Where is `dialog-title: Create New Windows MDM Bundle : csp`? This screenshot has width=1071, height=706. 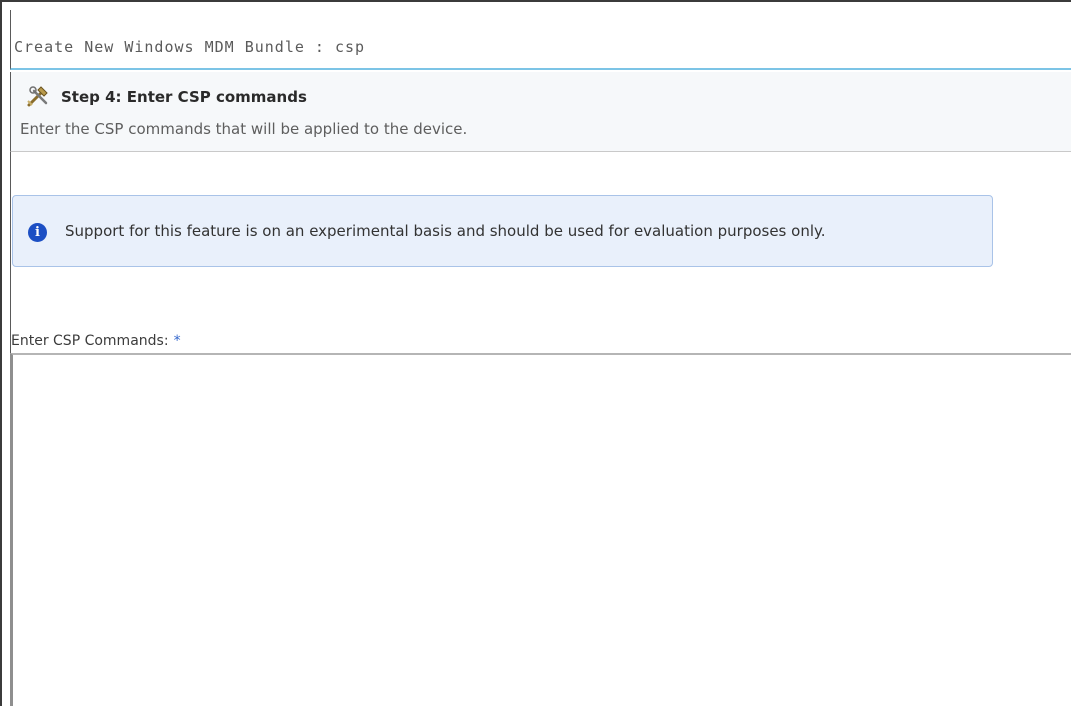
dialog-title: Create New Windows MDM Bundle : csp is located at coordinates (190, 47).